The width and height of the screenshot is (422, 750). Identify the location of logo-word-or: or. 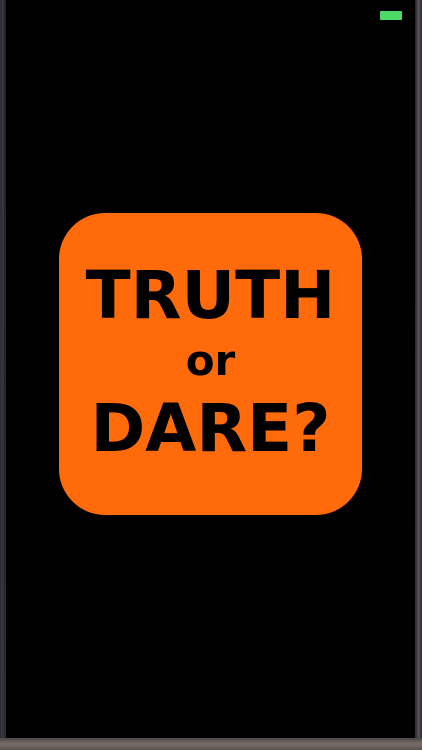
(210, 360).